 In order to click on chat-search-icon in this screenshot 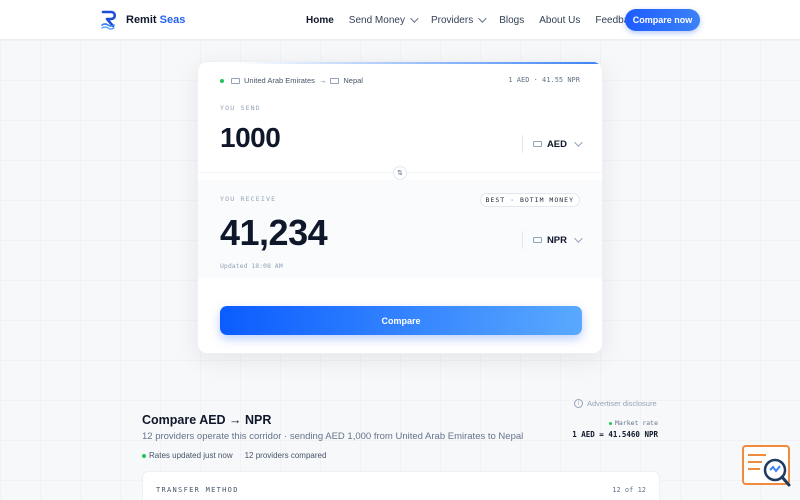, I will do `click(767, 467)`.